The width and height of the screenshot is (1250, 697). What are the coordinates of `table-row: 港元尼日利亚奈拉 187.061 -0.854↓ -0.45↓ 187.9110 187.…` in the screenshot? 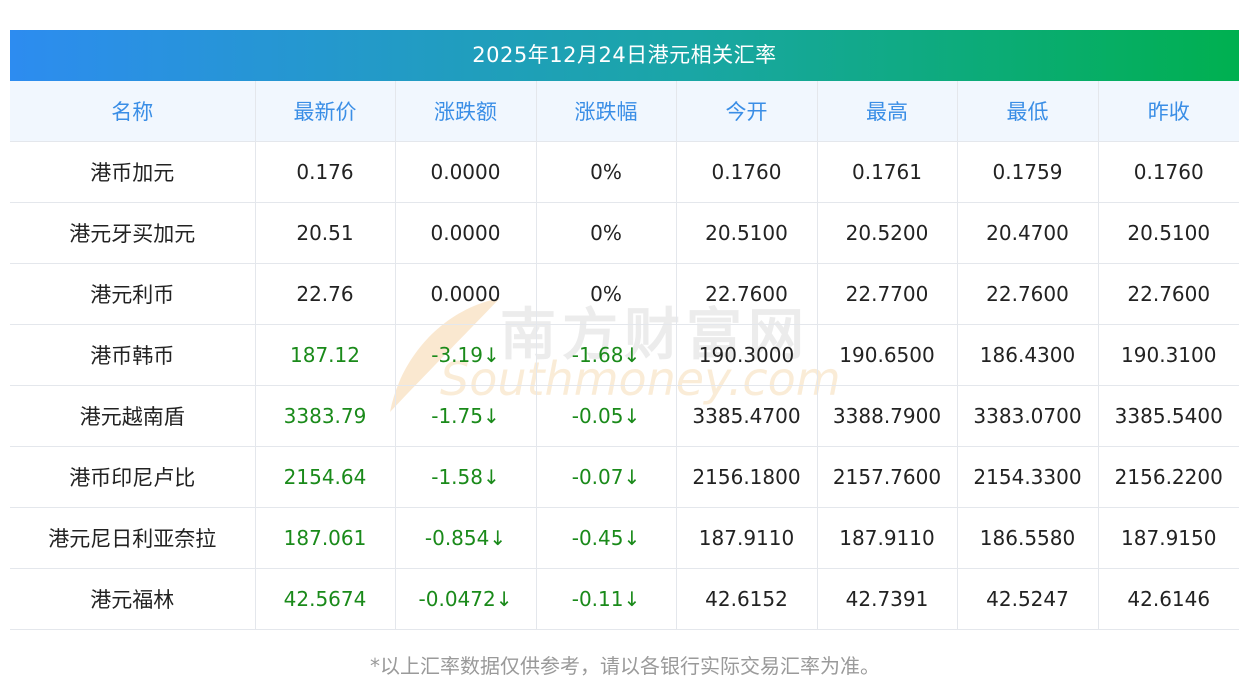 It's located at (624, 538).